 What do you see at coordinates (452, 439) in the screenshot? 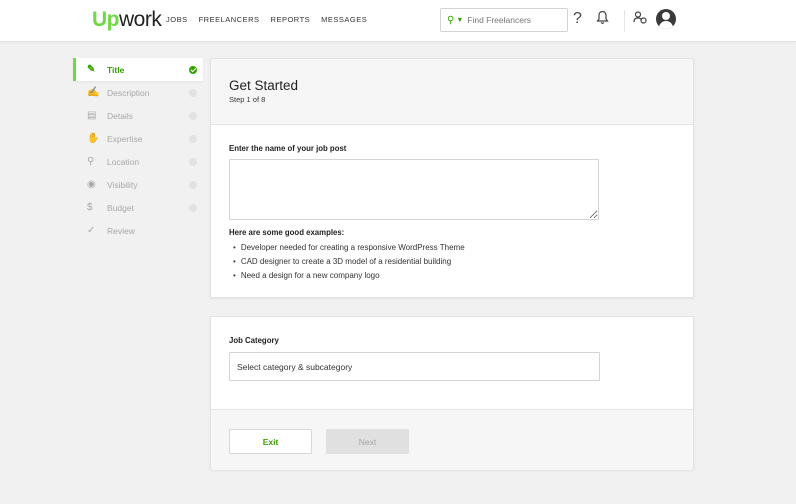
I see `card-footer: Exit Next` at bounding box center [452, 439].